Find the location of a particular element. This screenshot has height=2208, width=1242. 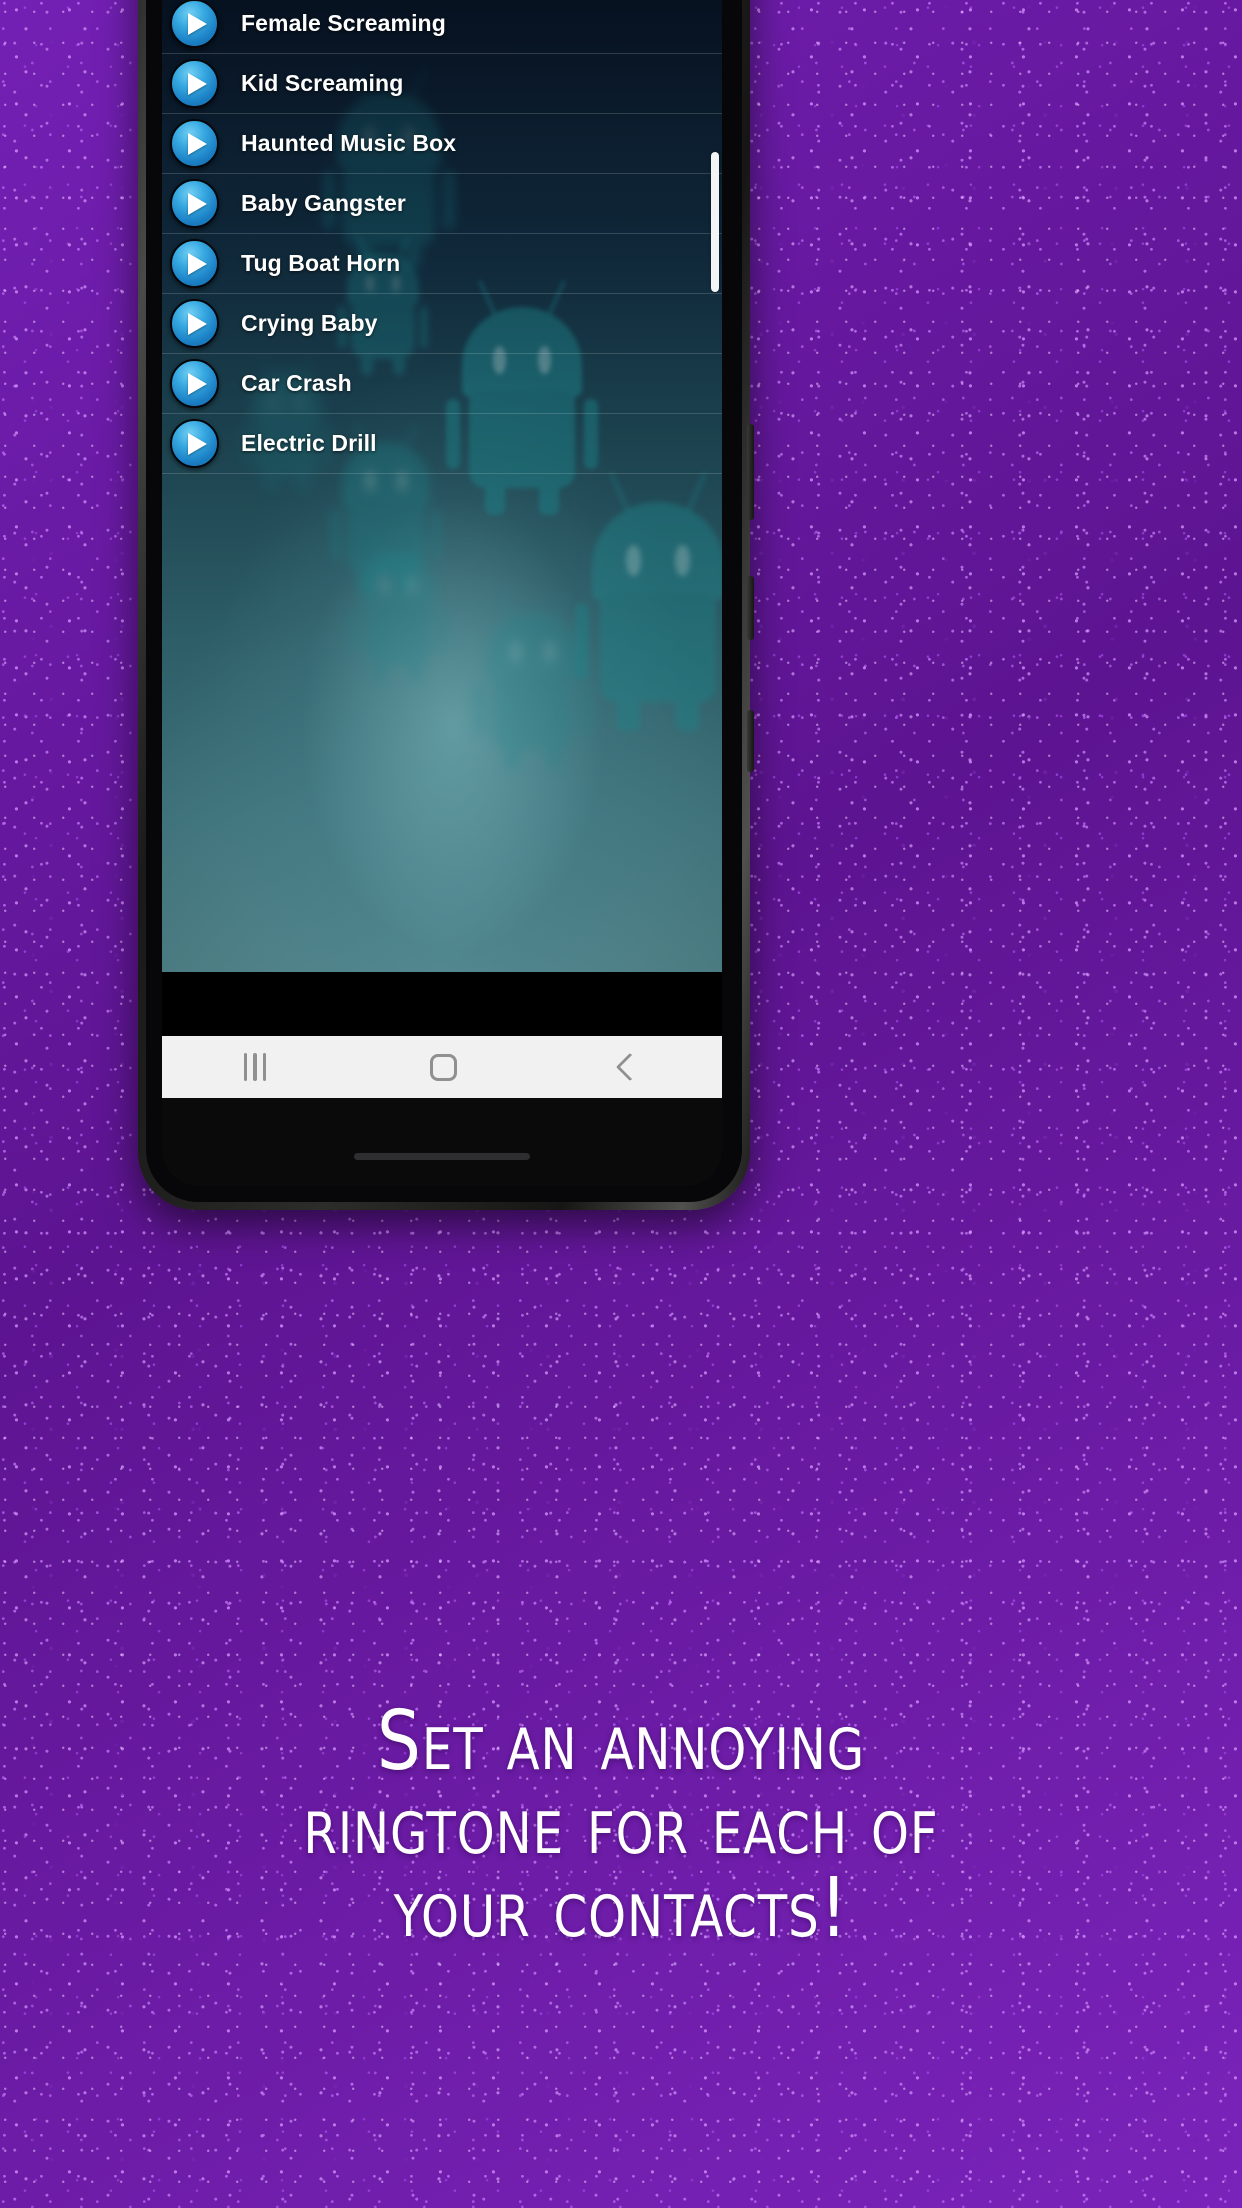

ringtone-name: Car Crash is located at coordinates (296, 383).